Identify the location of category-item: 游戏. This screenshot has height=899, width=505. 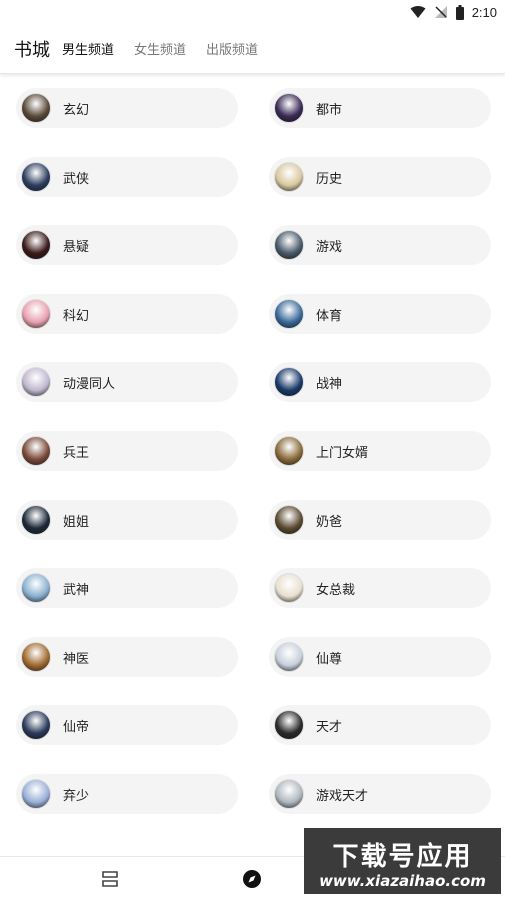
(380, 245).